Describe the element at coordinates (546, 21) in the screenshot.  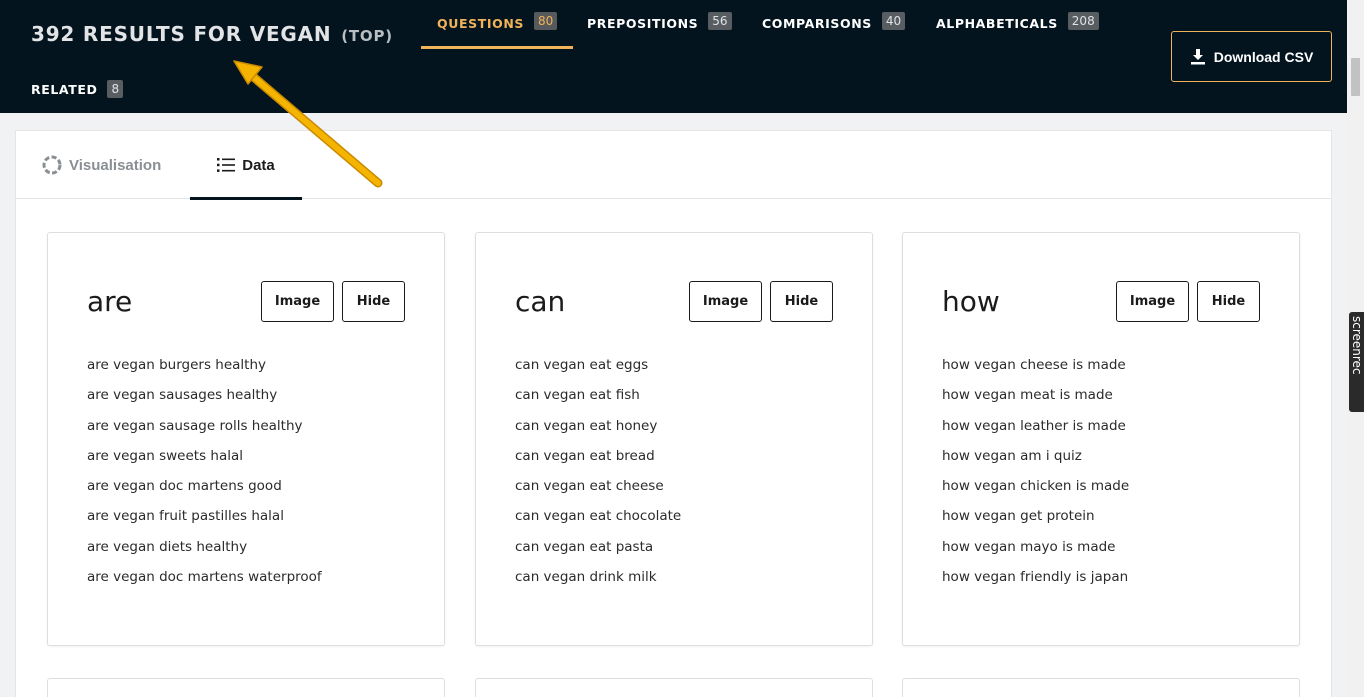
I see `tab-questions-count: 80` at that location.